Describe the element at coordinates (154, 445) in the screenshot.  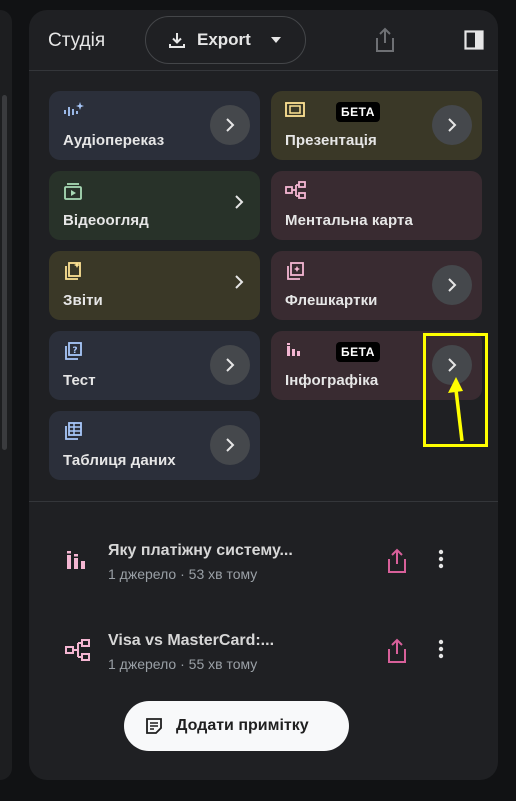
I see `tile-data-table: Таблиця даних` at that location.